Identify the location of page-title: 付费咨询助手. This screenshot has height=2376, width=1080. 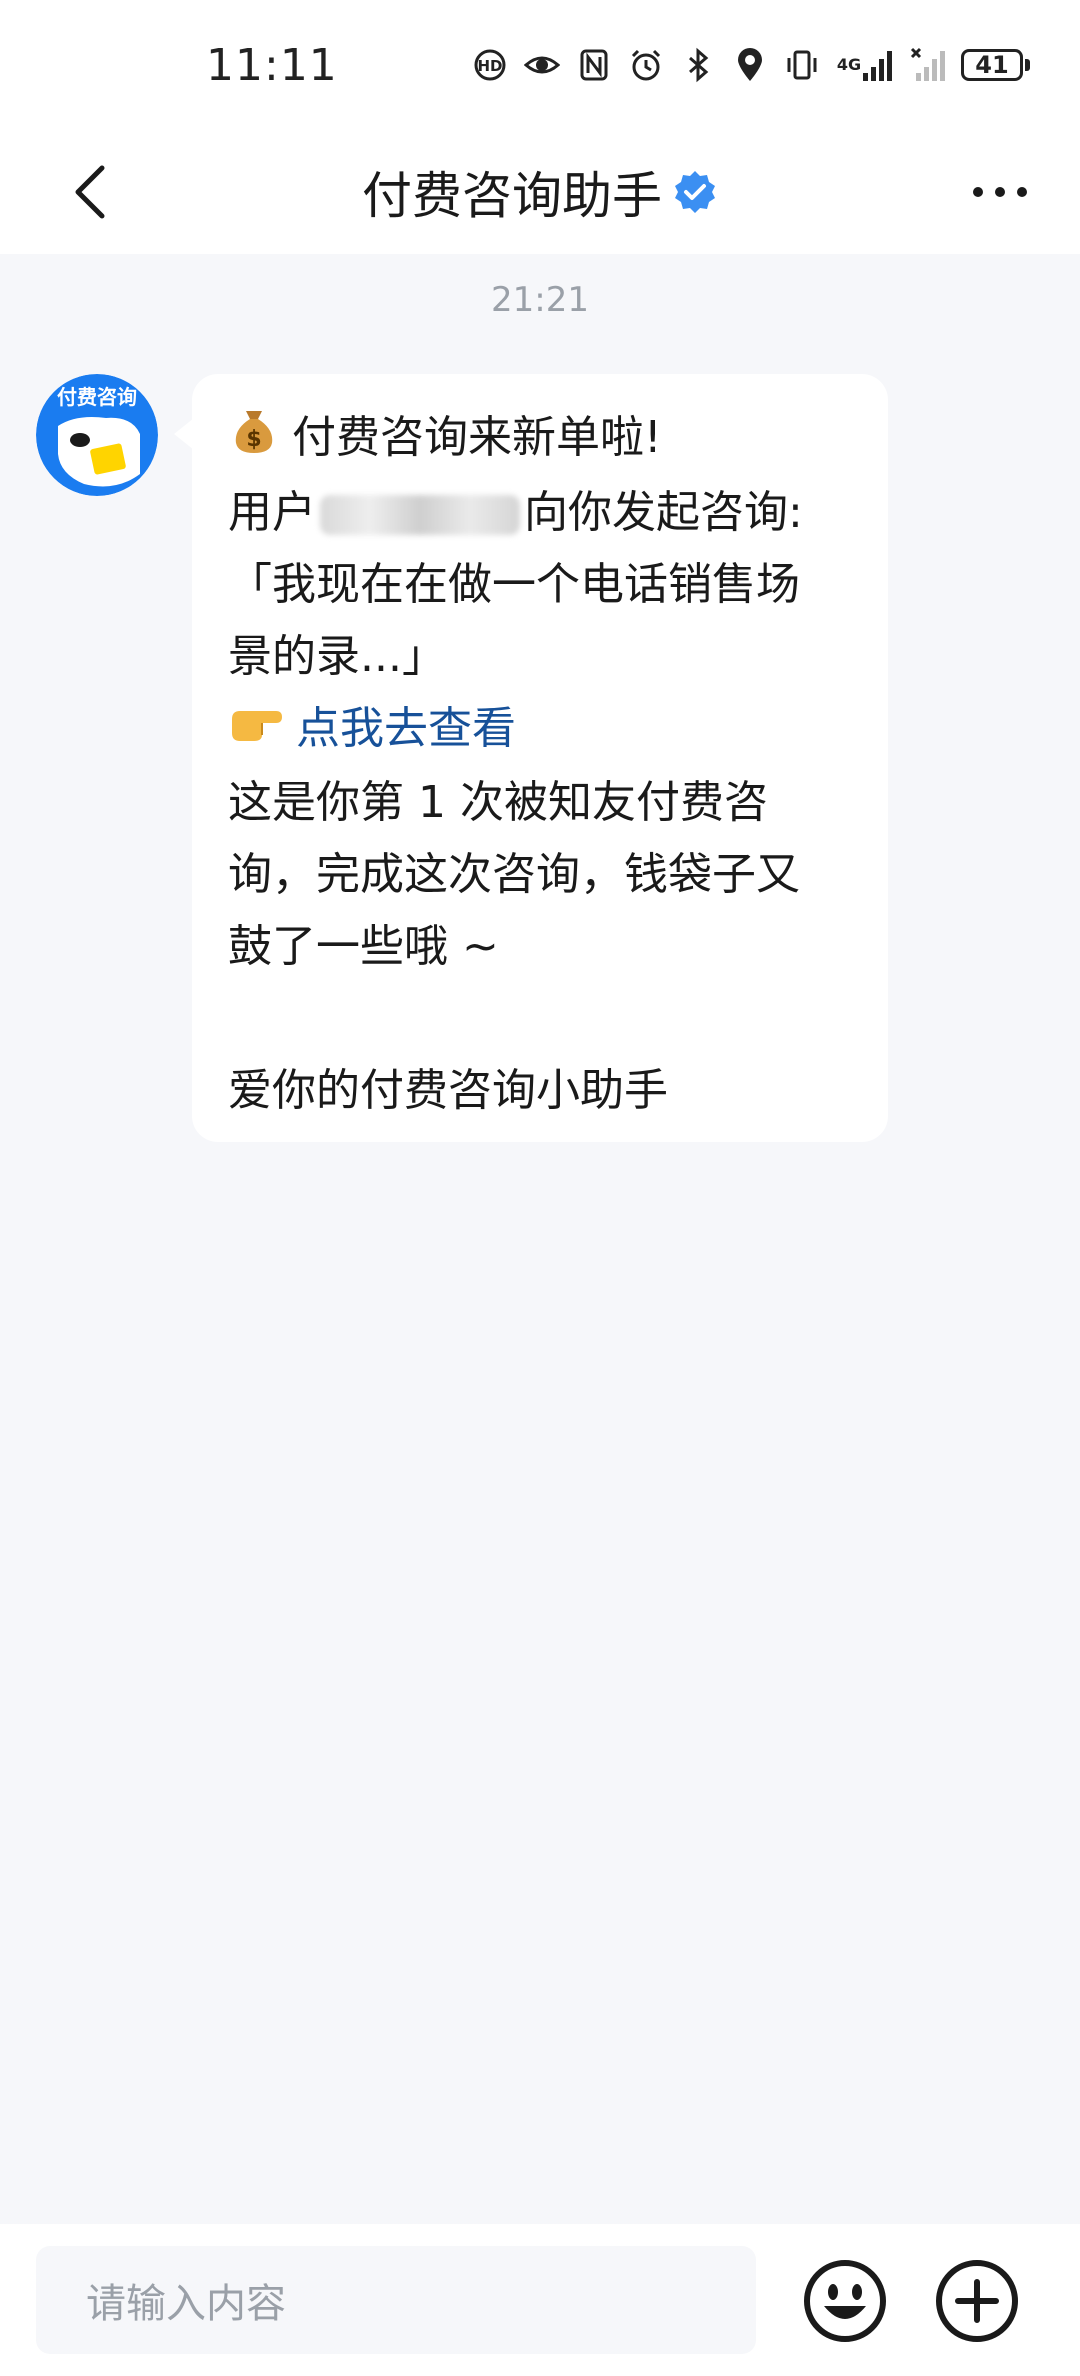
(512, 196).